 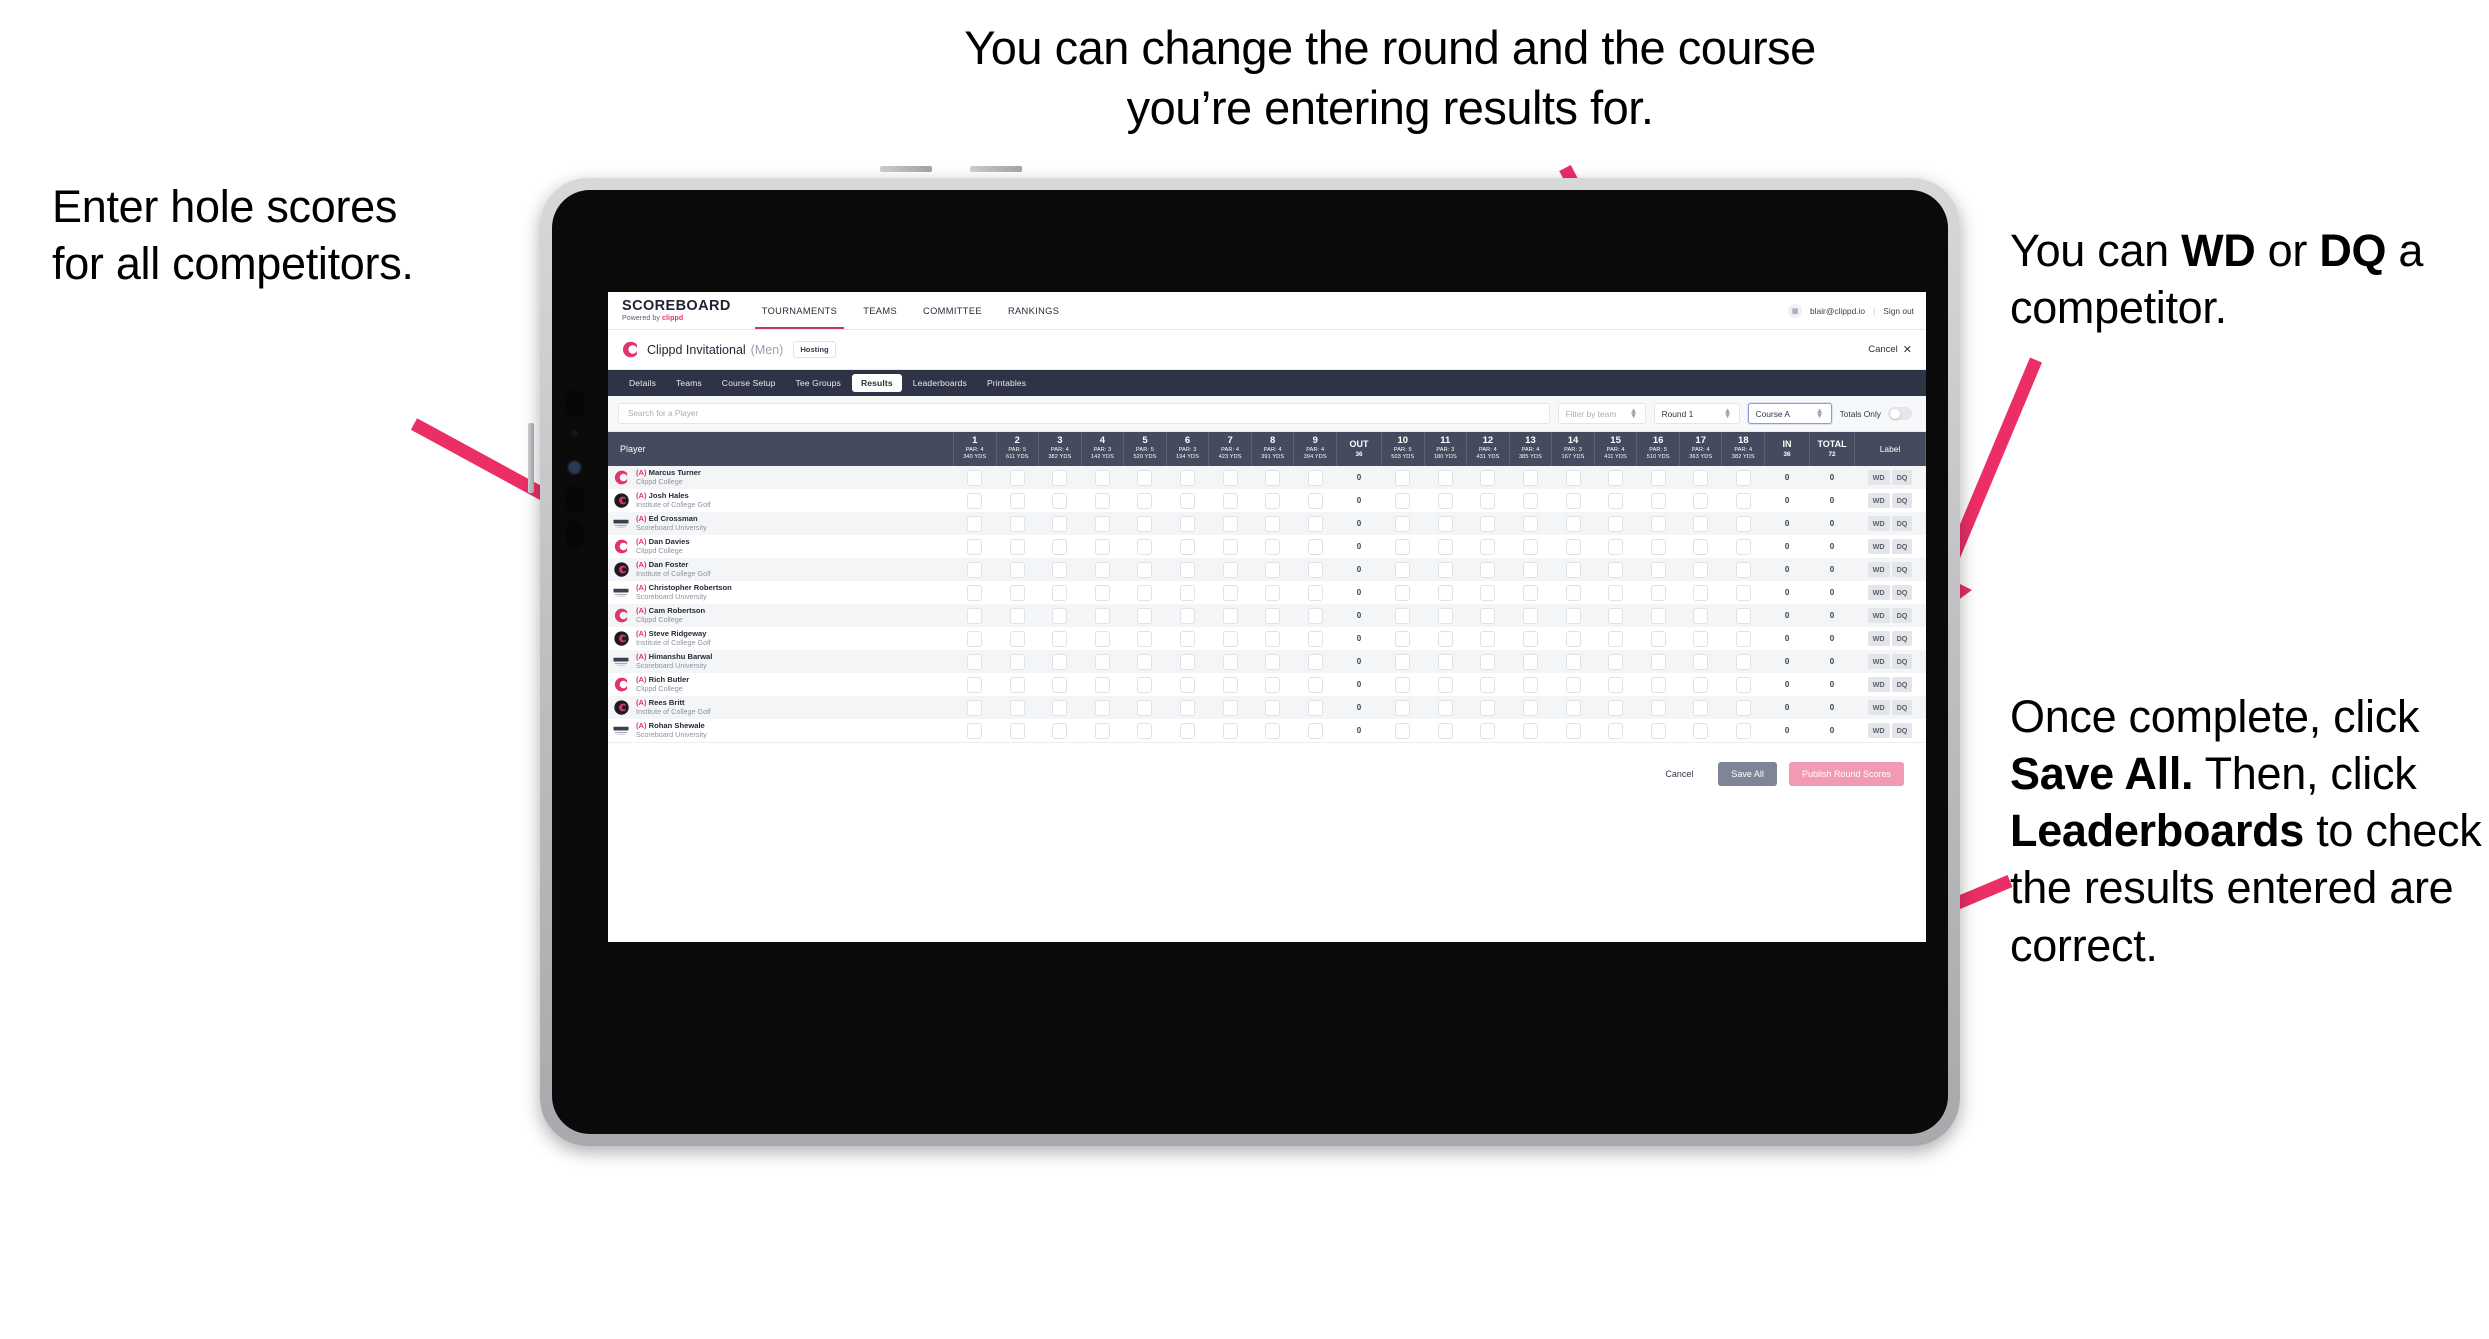 I want to click on course-select: Course A ▲ ▼, so click(x=1789, y=413).